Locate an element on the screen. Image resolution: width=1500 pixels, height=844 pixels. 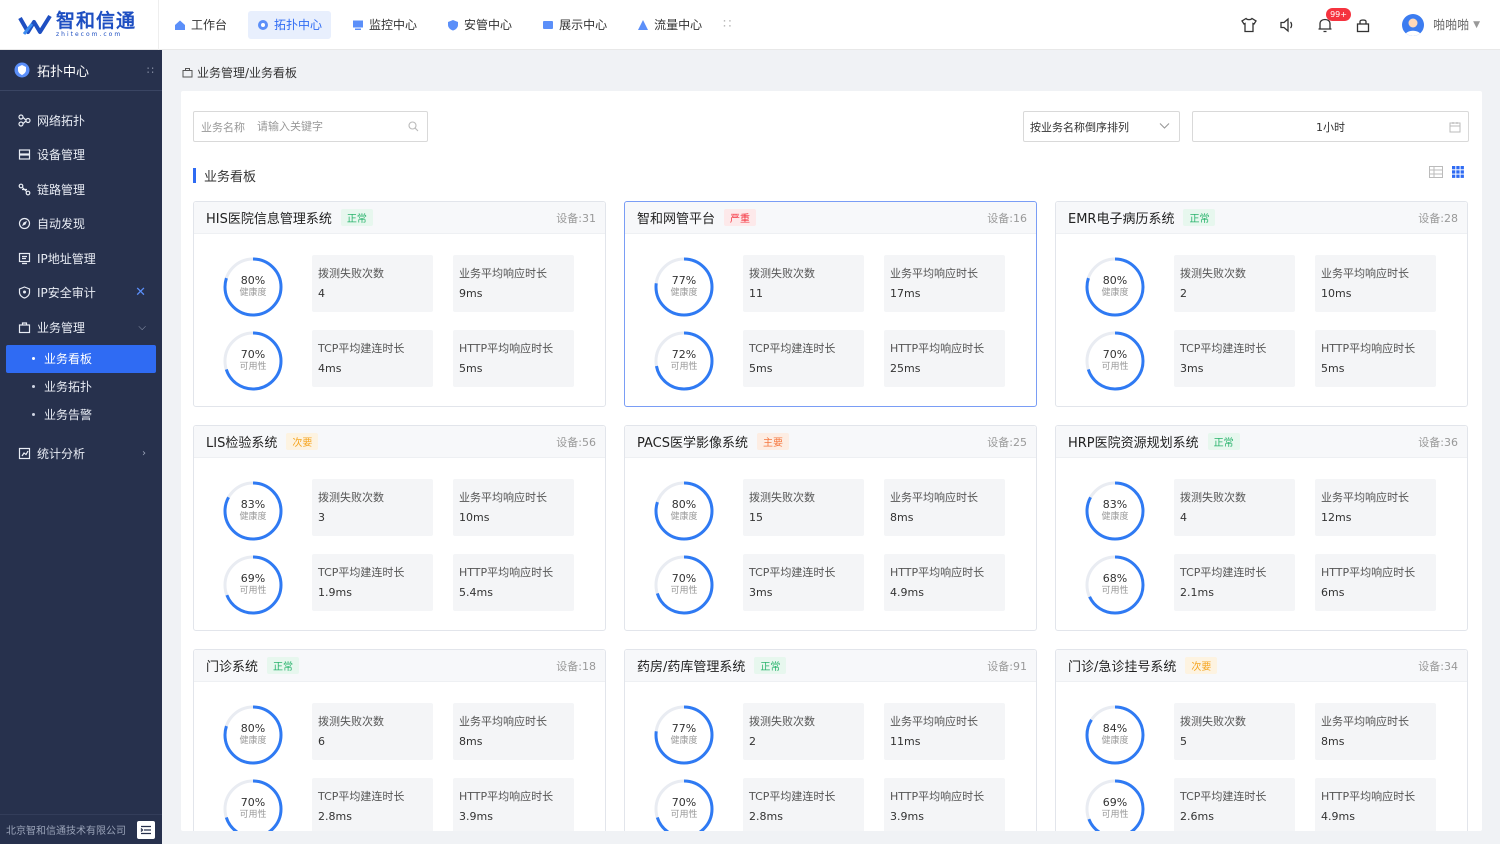
health-gauge: 83% 健康度 is located at coordinates (253, 511).